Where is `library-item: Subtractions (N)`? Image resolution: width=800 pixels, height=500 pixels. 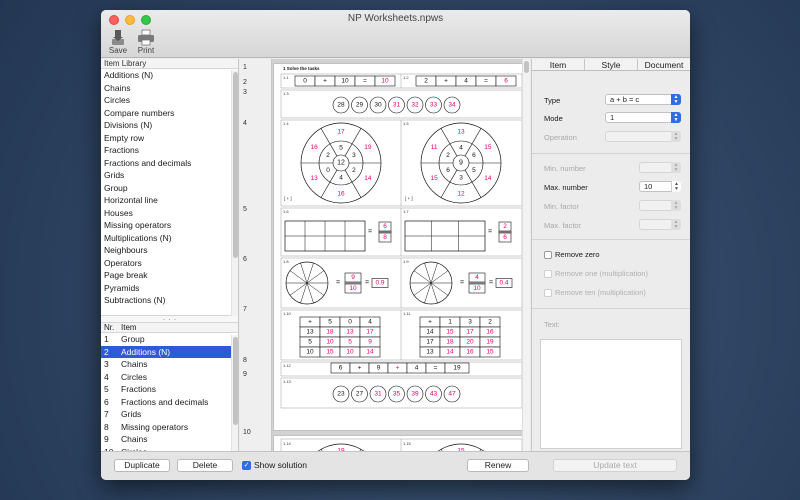
library-item: Subtractions (N) is located at coordinates (169, 300).